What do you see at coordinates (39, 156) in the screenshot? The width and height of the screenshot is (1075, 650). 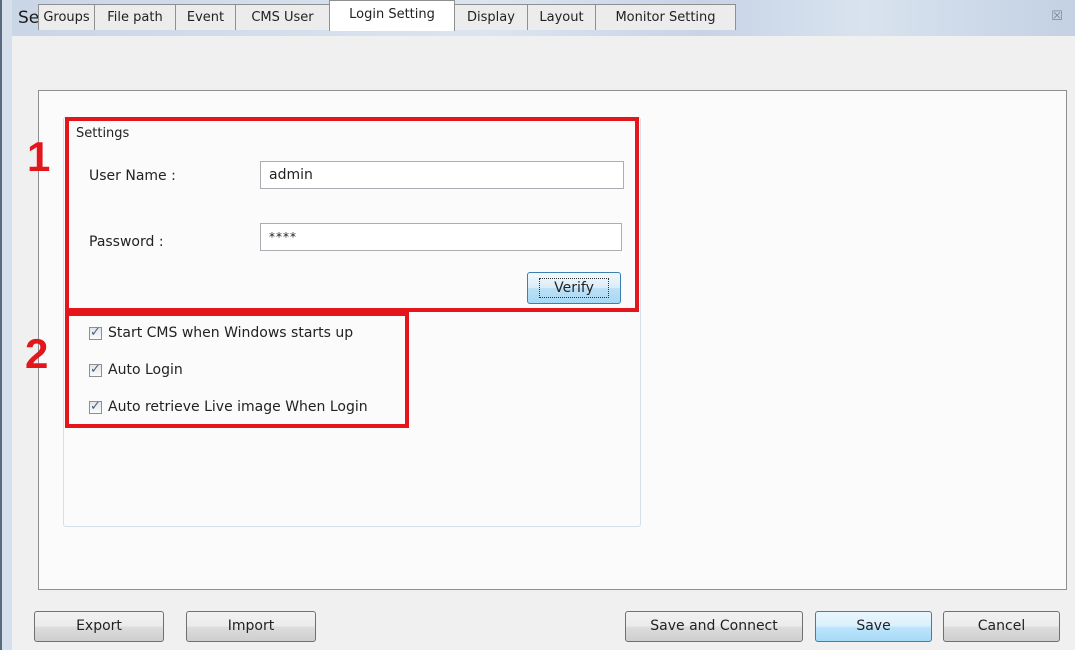 I see `annotation-number-1: 1` at bounding box center [39, 156].